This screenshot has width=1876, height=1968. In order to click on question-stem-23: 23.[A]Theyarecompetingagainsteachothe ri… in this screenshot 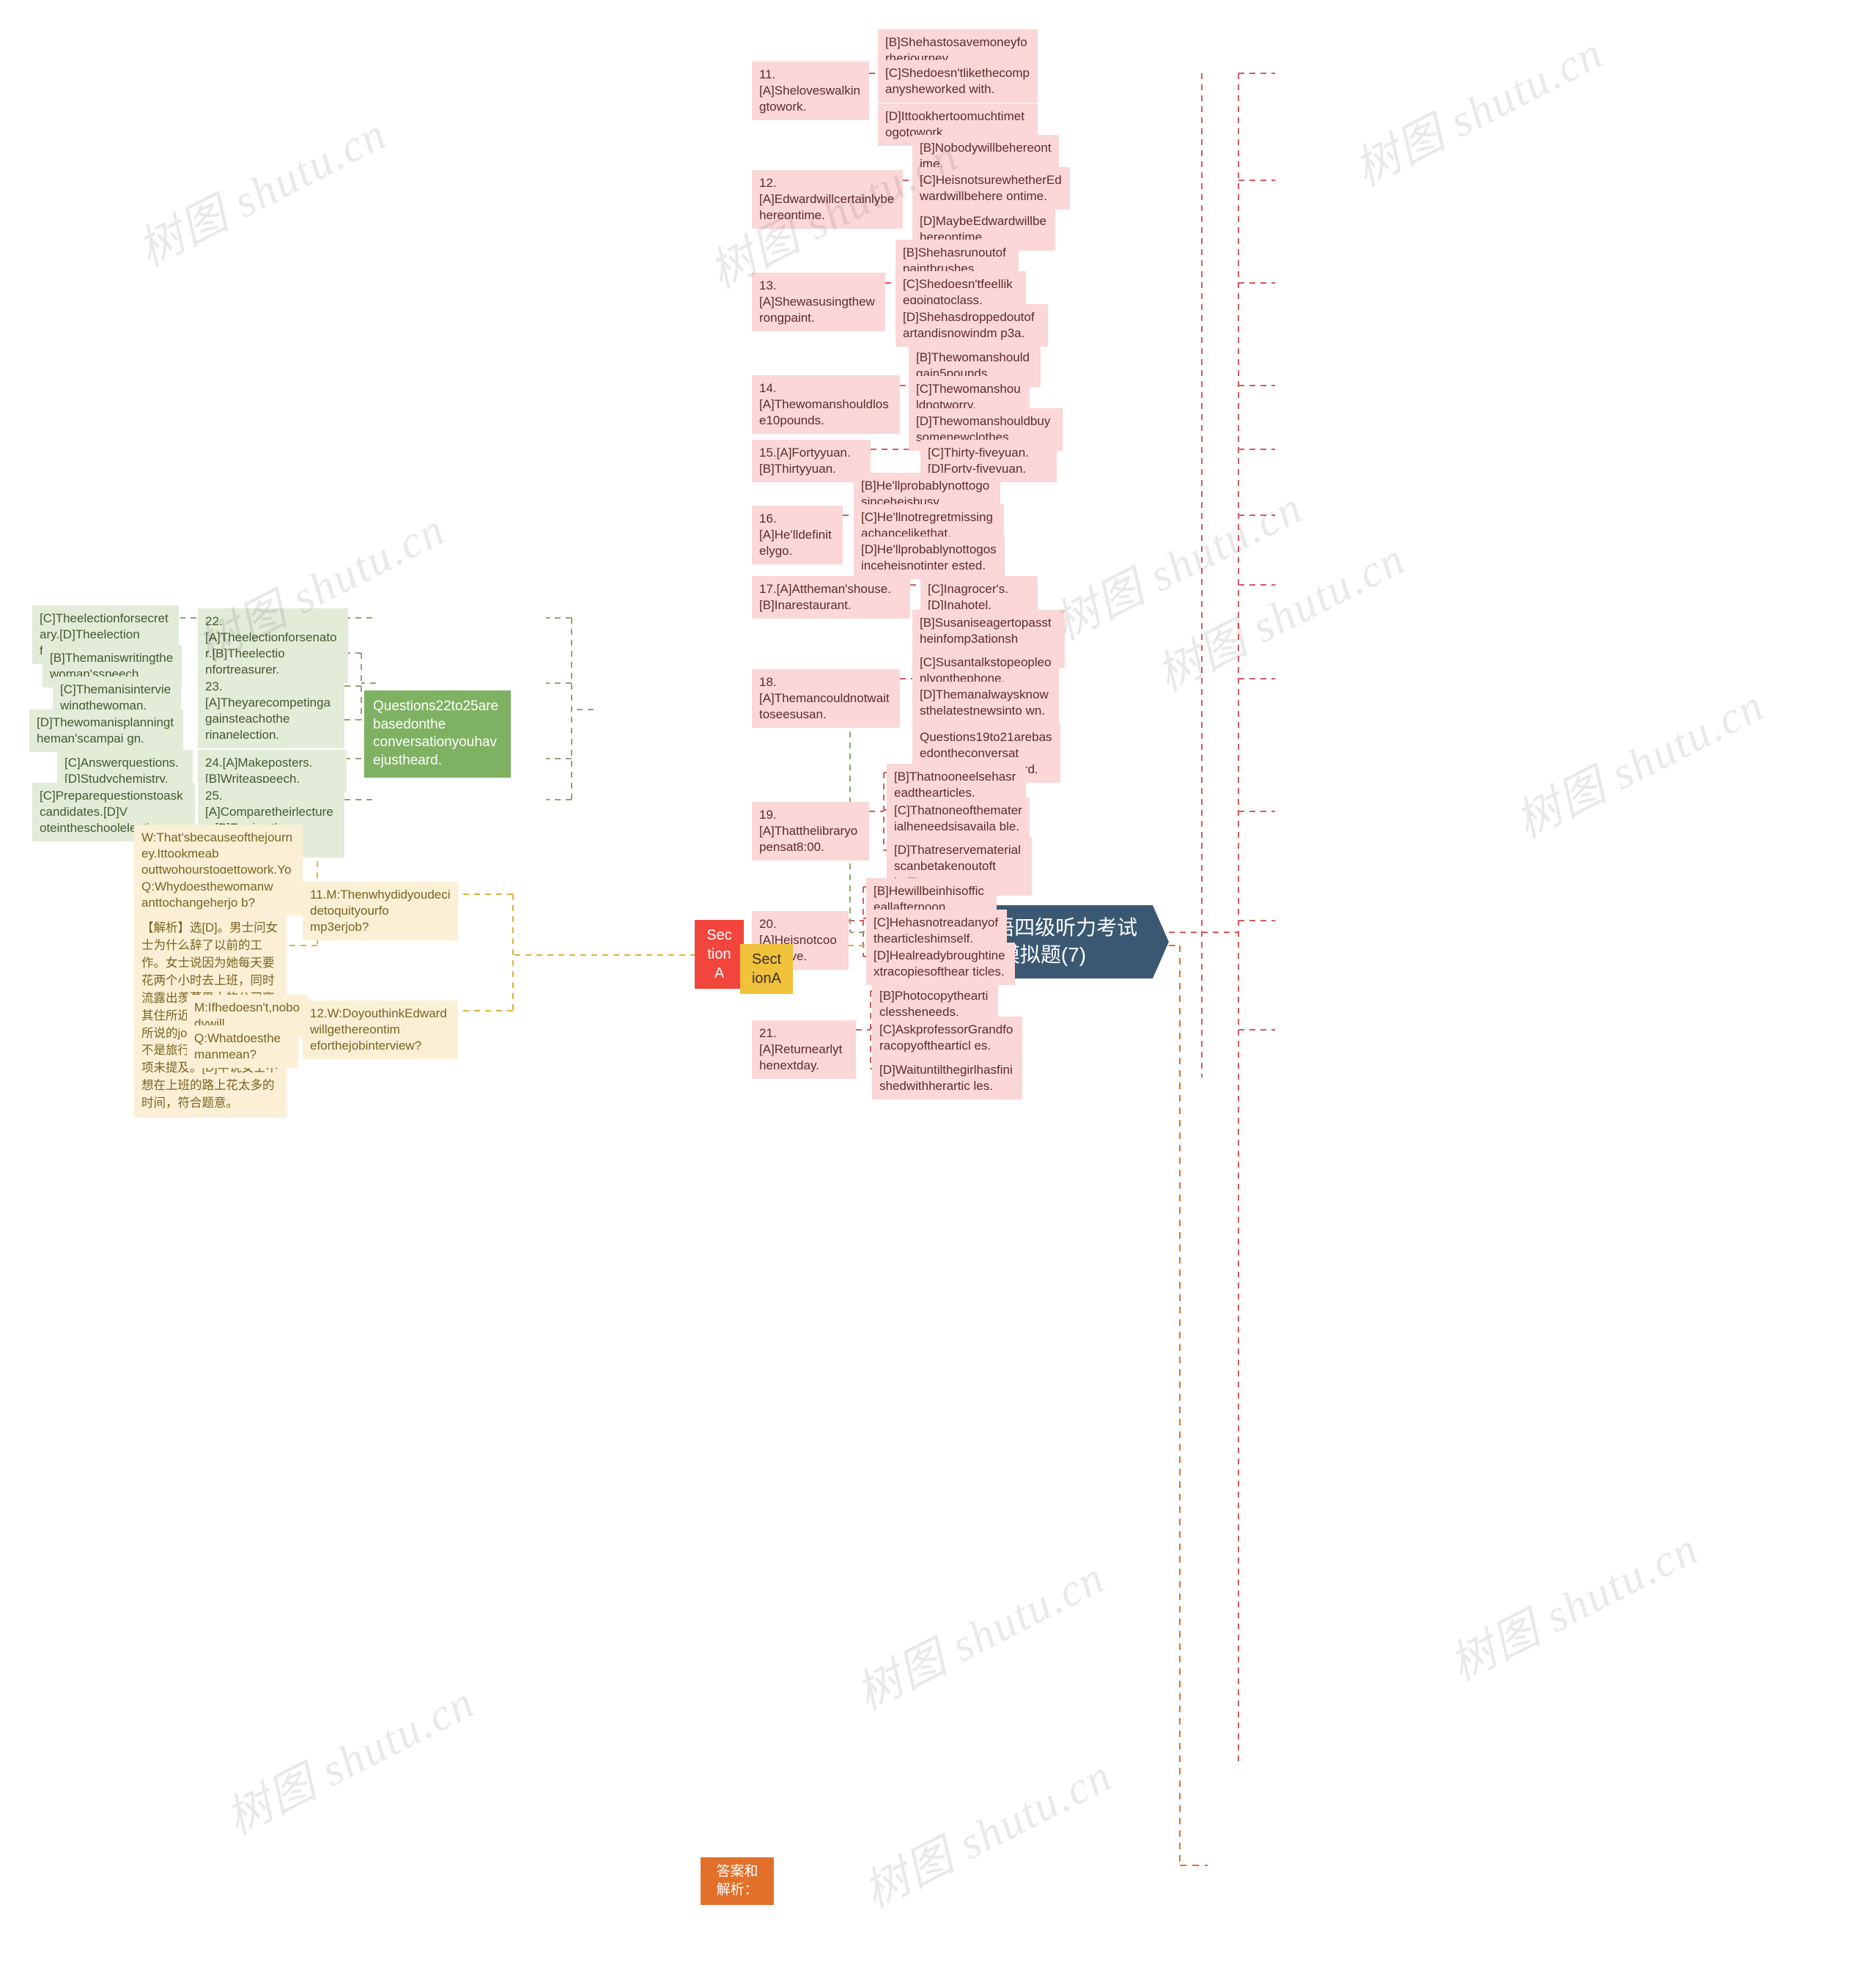, I will do `click(271, 711)`.